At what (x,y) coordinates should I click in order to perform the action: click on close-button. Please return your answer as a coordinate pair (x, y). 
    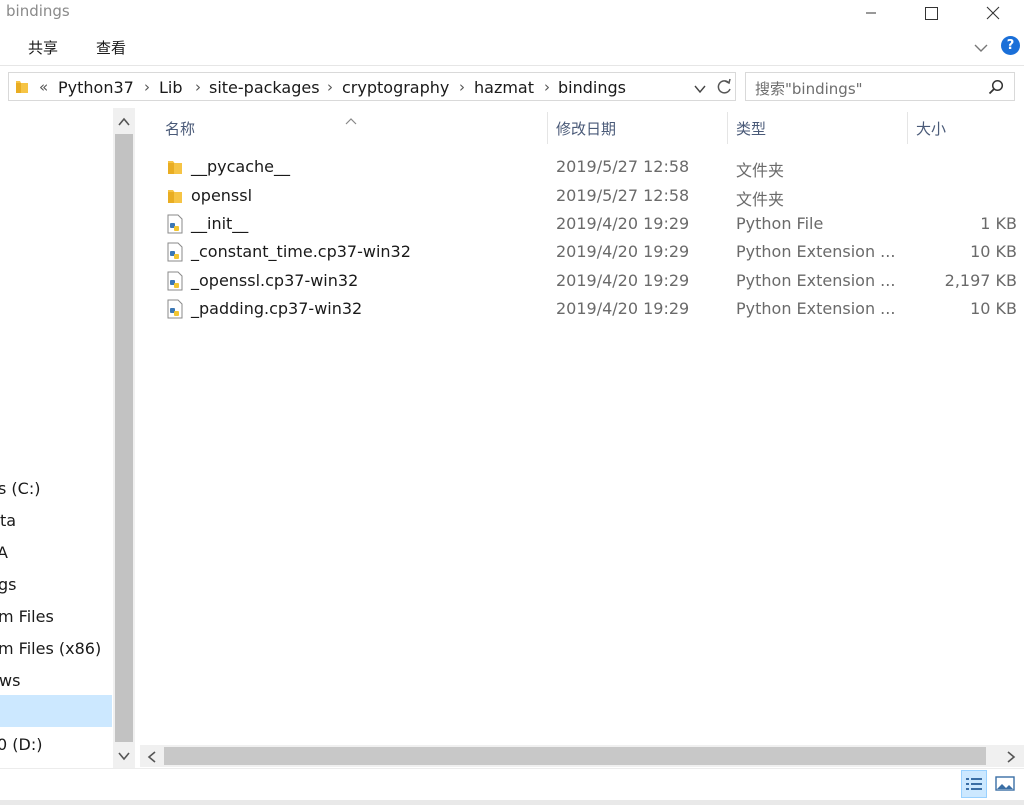
    Looking at the image, I should click on (993, 13).